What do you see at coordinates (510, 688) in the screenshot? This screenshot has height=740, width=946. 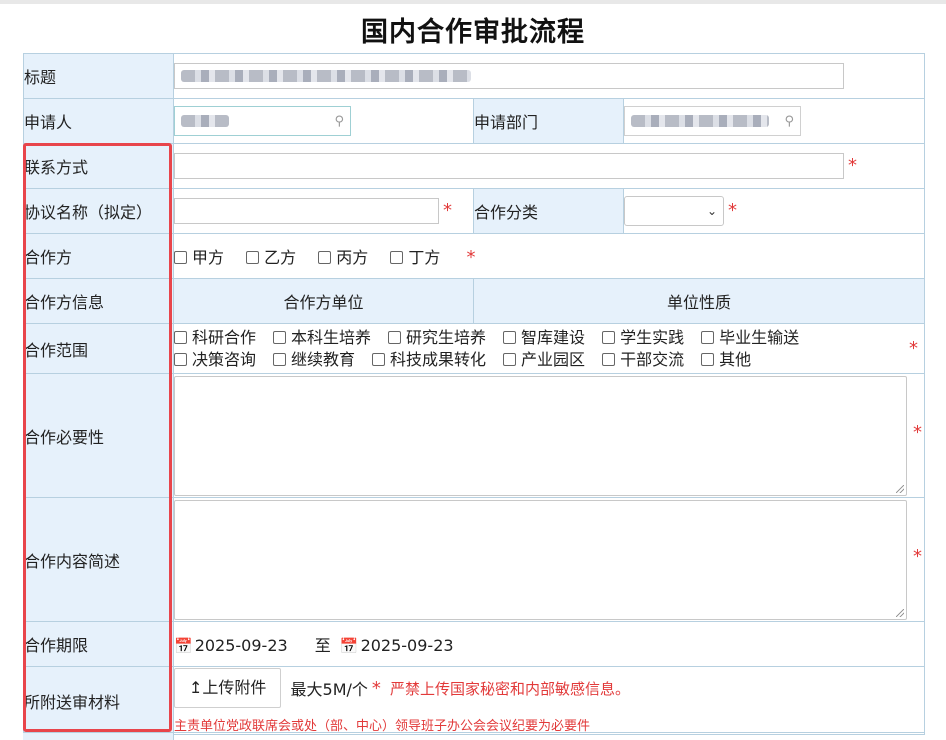 I see `upload-warning: 严禁上传国家秘密和内部敏感信息。` at bounding box center [510, 688].